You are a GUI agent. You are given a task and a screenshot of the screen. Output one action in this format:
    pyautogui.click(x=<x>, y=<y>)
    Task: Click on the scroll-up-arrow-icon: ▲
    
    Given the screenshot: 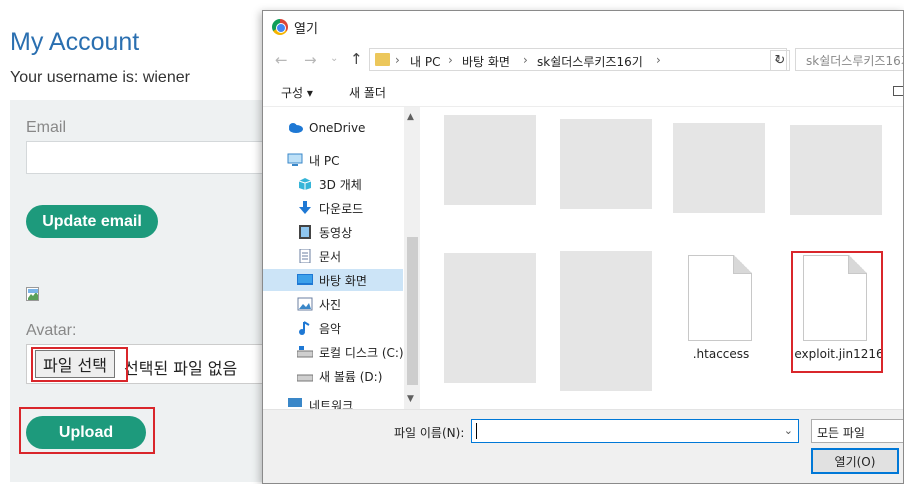 What is the action you would take?
    pyautogui.click(x=410, y=117)
    